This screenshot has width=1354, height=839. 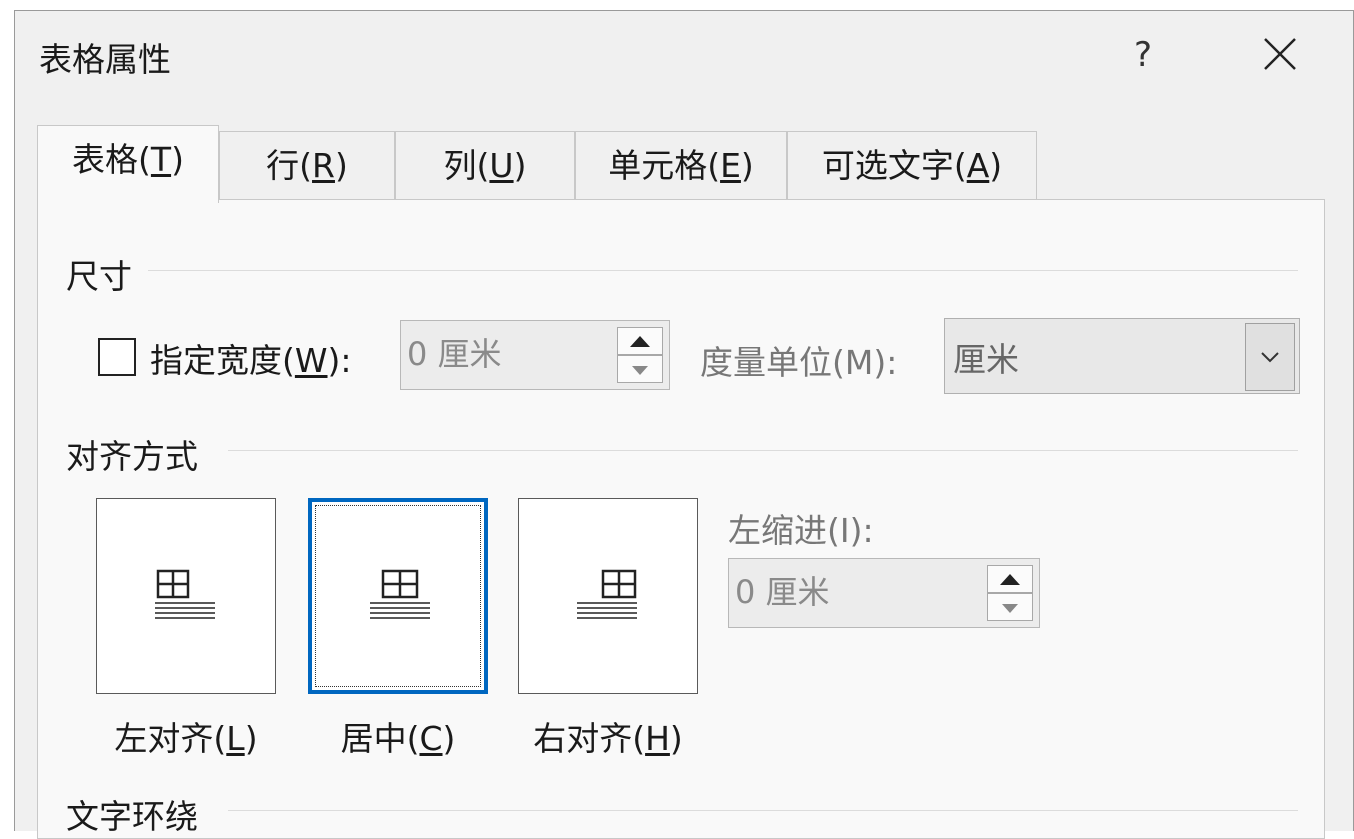 I want to click on indent-spin-up-button, so click(x=1010, y=579).